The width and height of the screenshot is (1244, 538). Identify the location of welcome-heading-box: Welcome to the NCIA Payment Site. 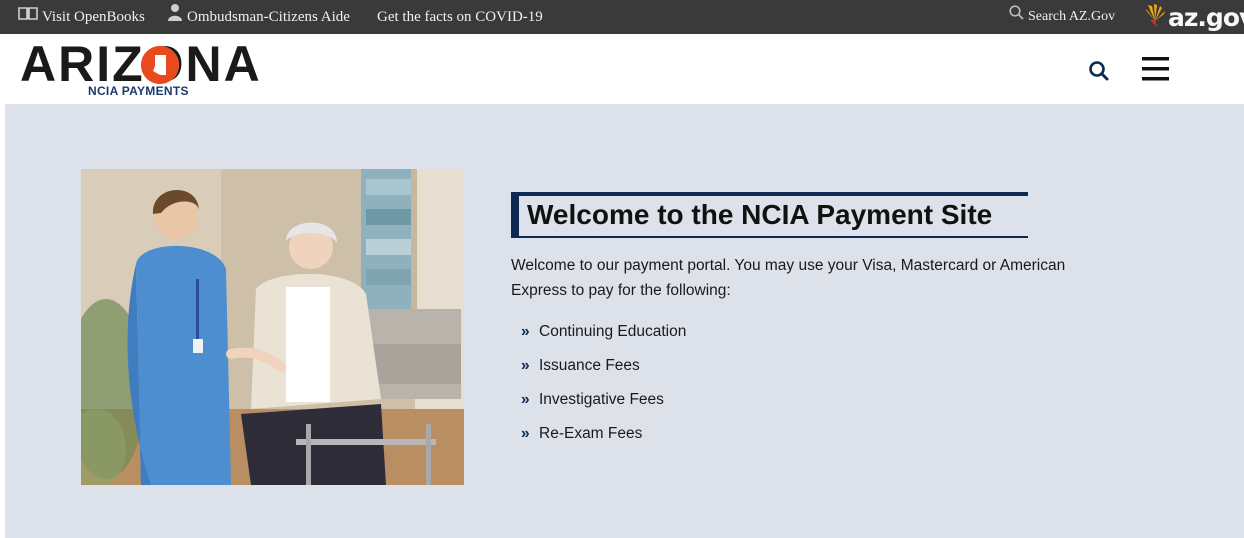
(769, 215).